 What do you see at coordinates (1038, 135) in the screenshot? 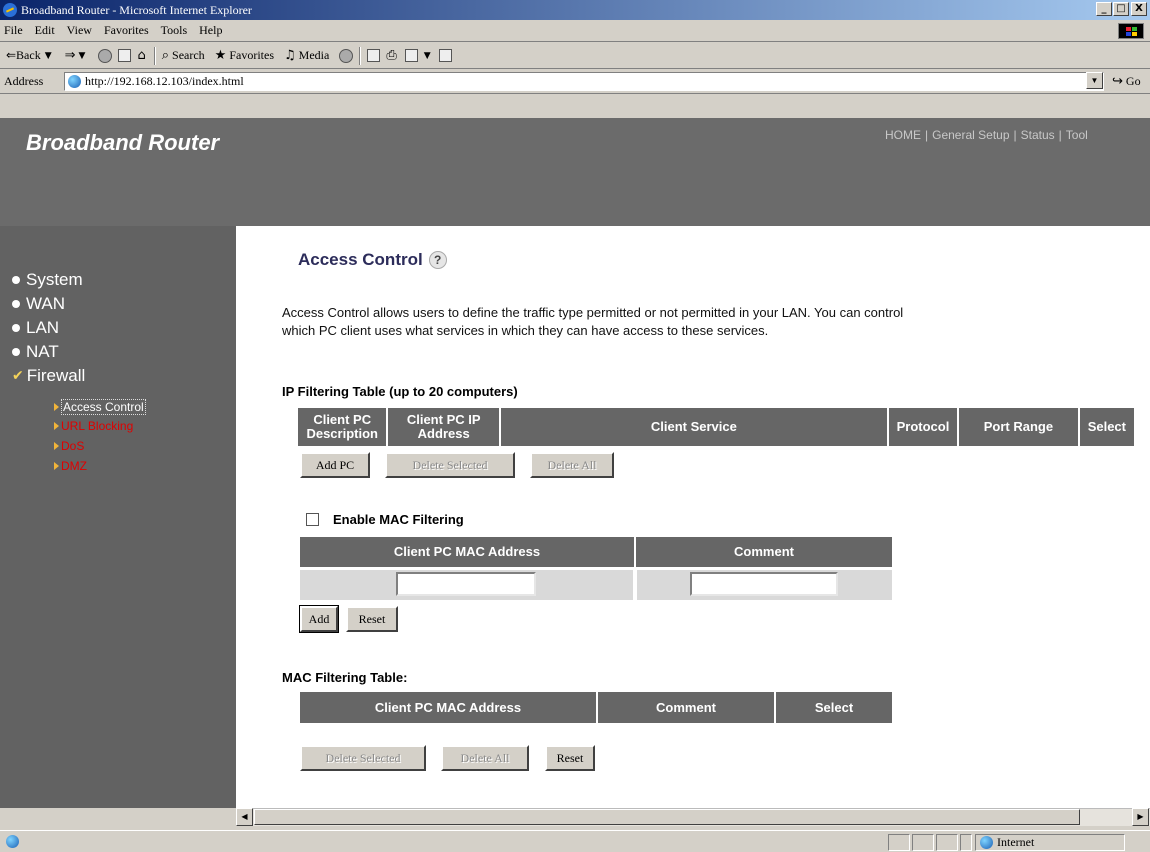
I see `top-nav-status: Status` at bounding box center [1038, 135].